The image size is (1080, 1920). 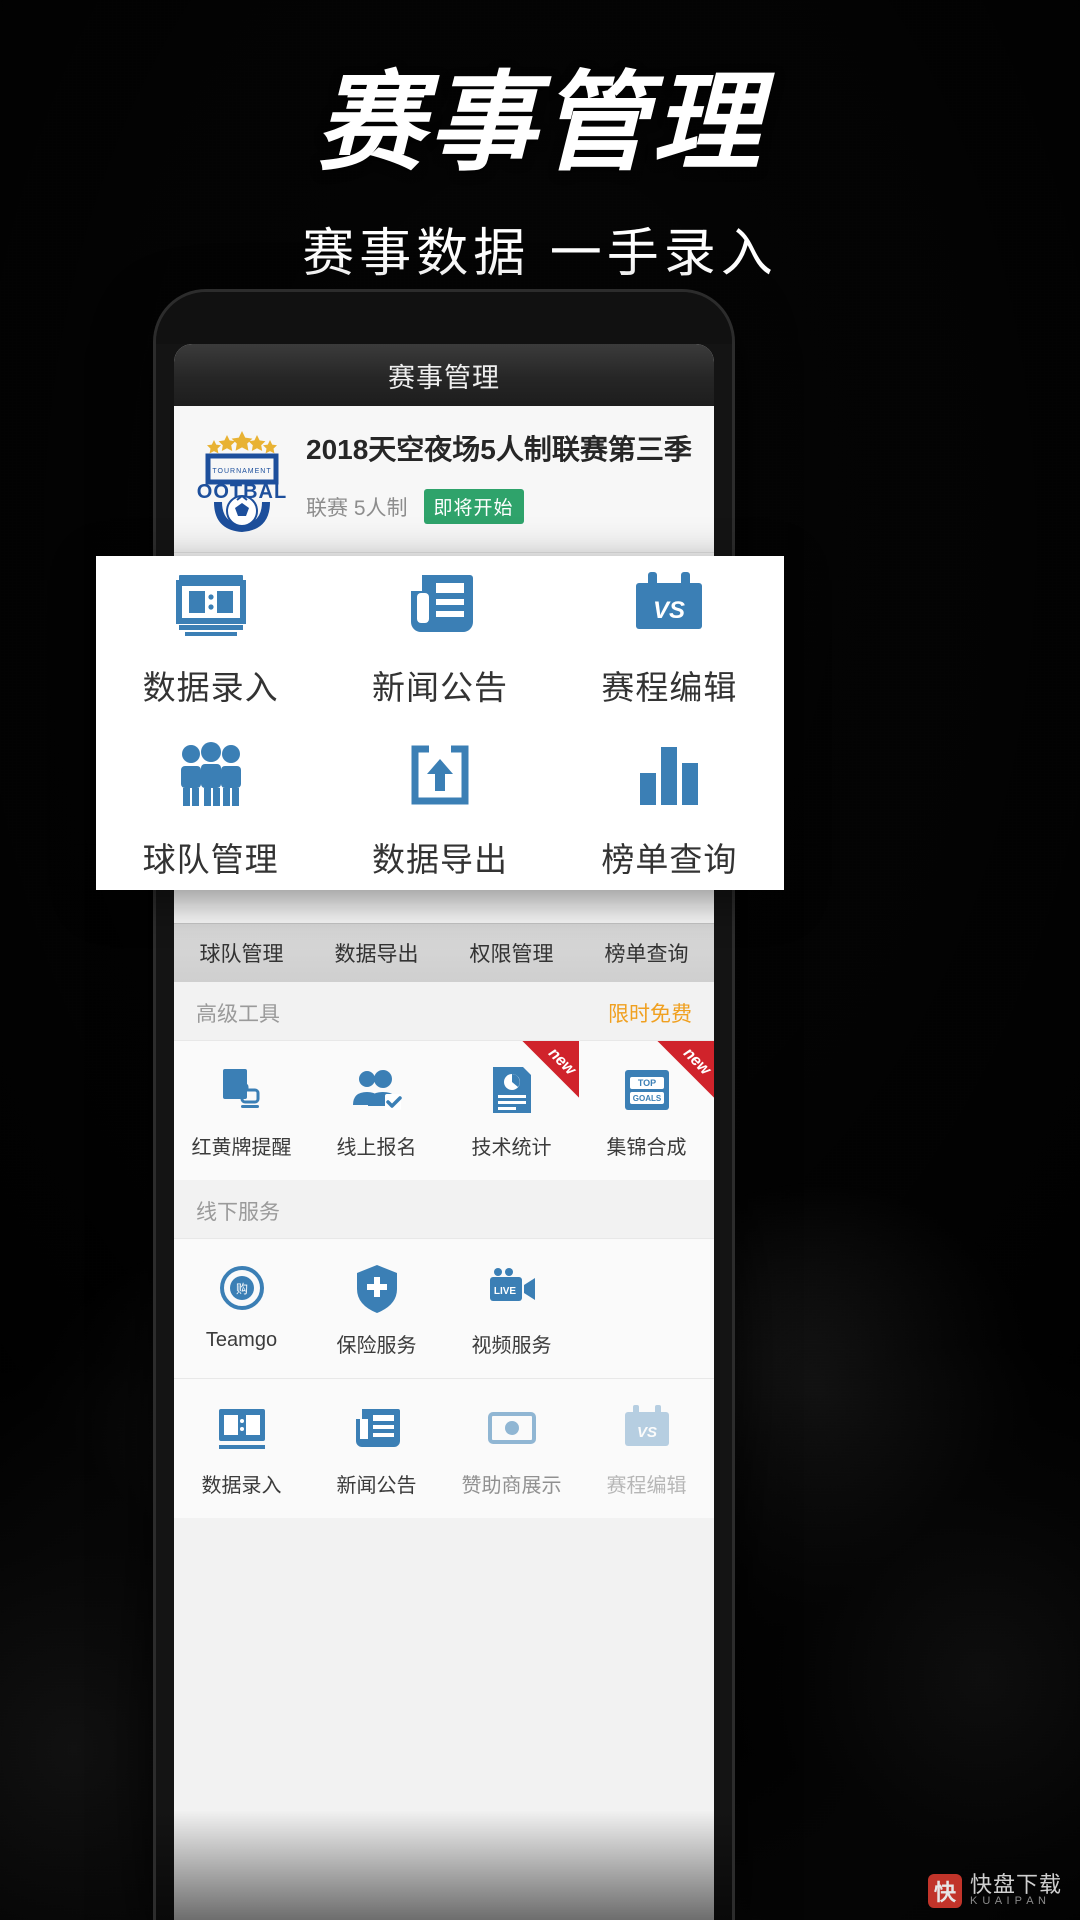 What do you see at coordinates (646, 953) in the screenshot?
I see `tools-row-item: 榜单查询` at bounding box center [646, 953].